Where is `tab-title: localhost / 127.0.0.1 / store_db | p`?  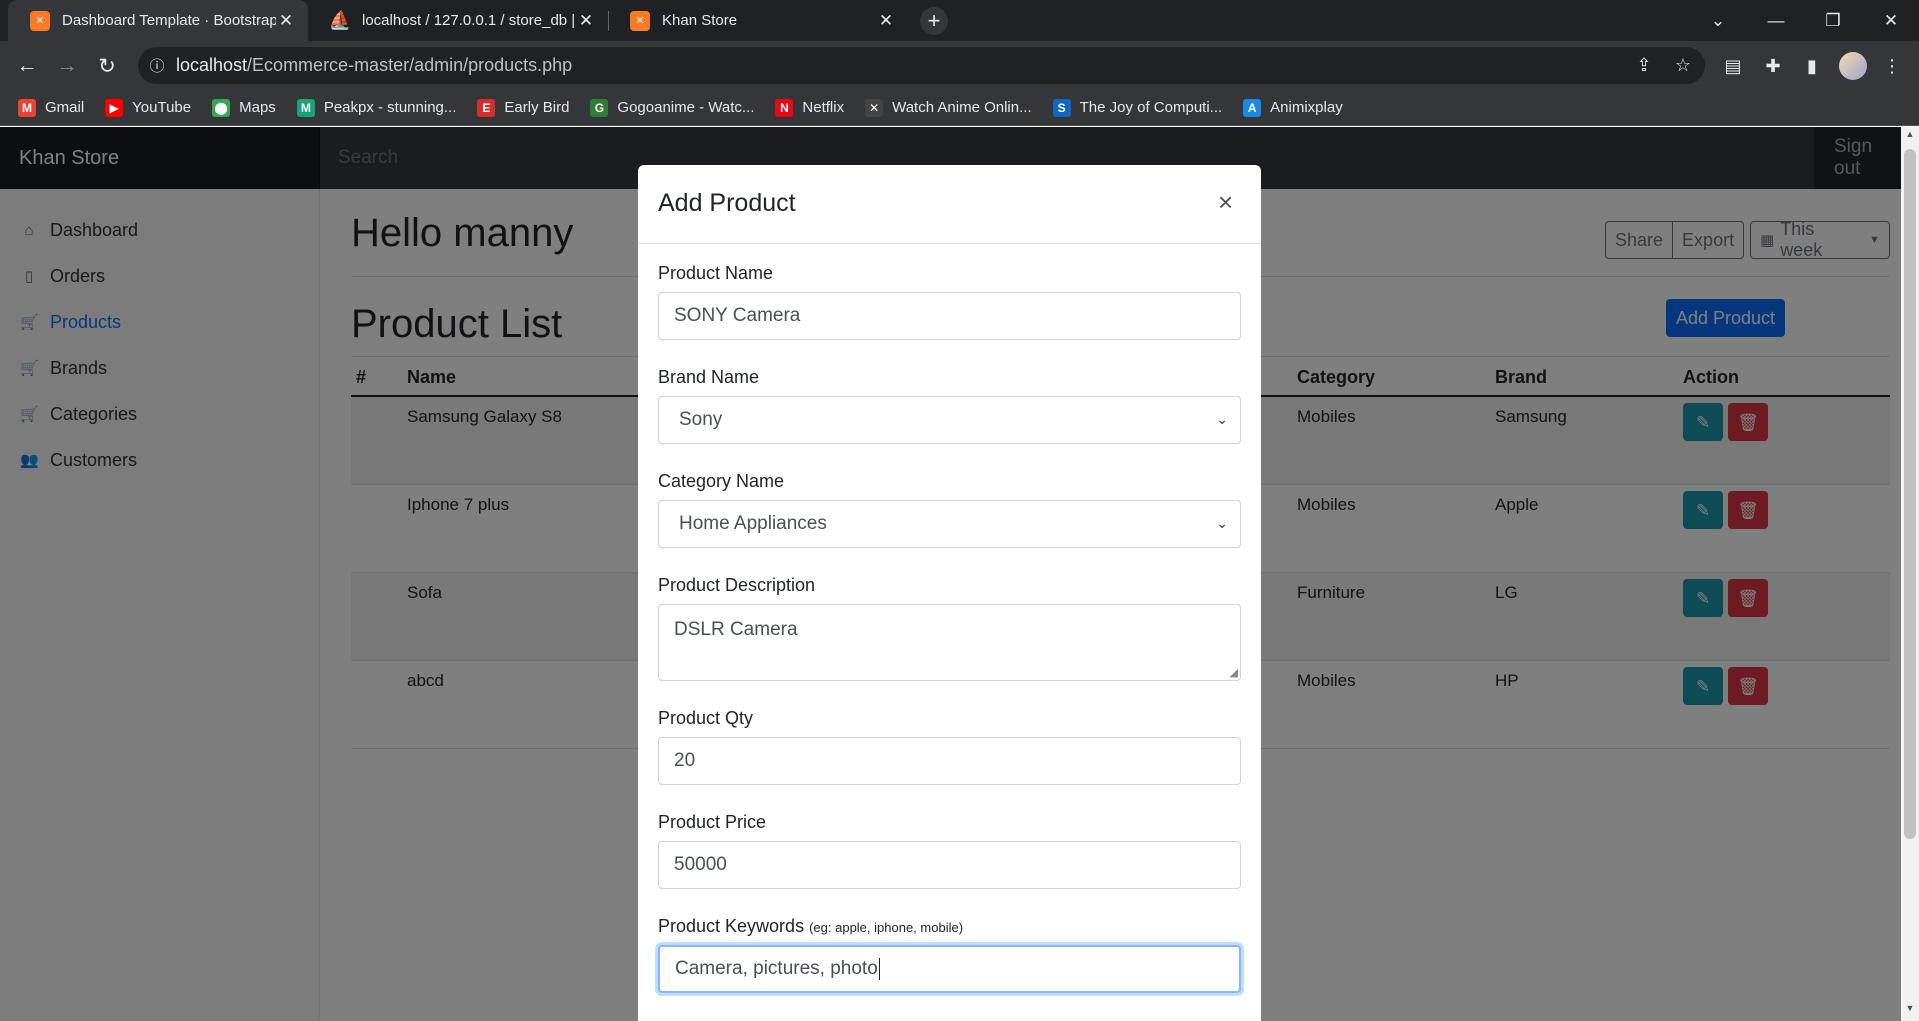 tab-title: localhost / 127.0.0.1 / store_db | p is located at coordinates (469, 20).